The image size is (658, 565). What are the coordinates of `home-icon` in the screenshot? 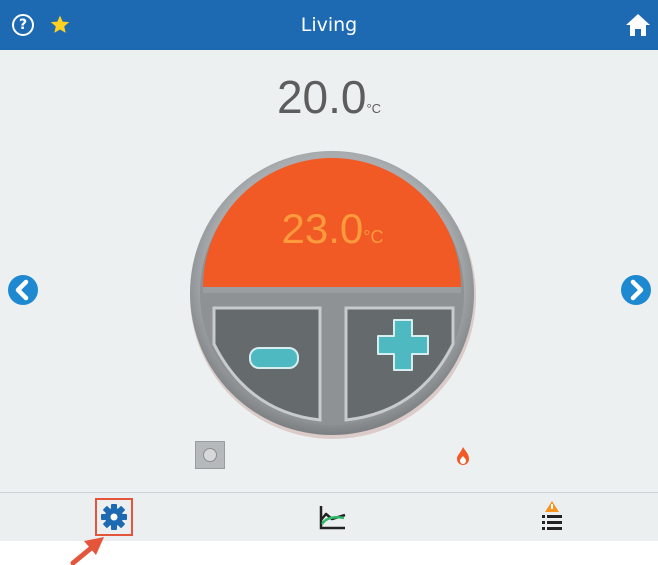 It's located at (638, 25).